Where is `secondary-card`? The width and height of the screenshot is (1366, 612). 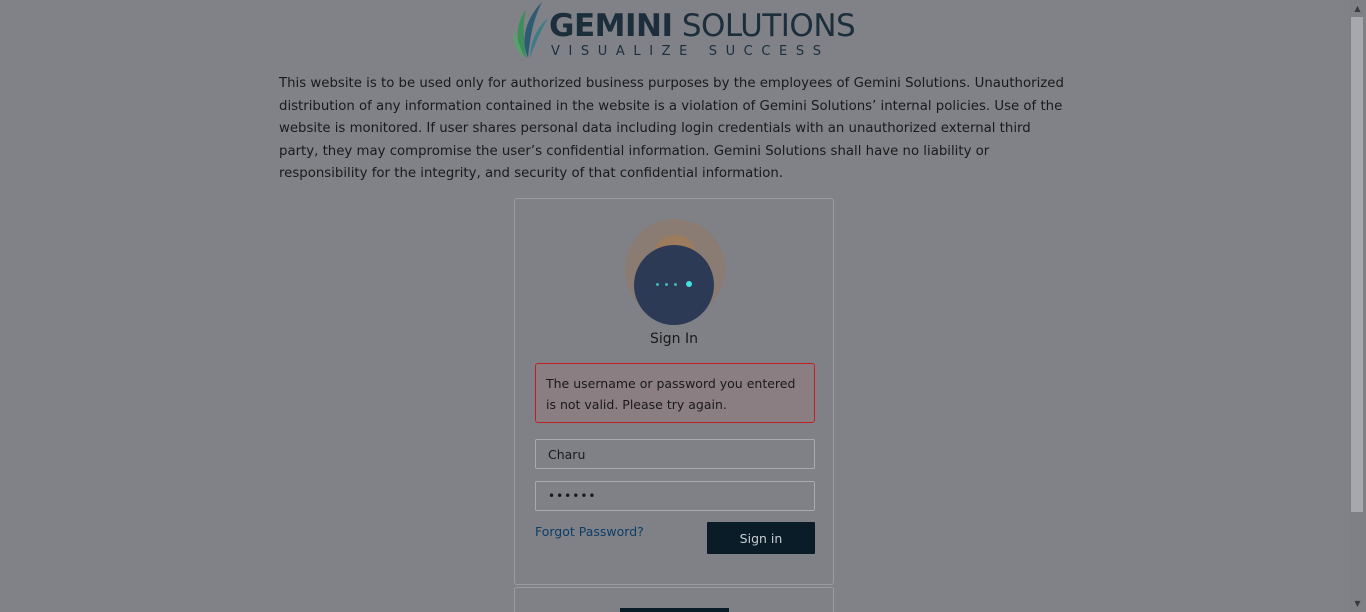 secondary-card is located at coordinates (674, 599).